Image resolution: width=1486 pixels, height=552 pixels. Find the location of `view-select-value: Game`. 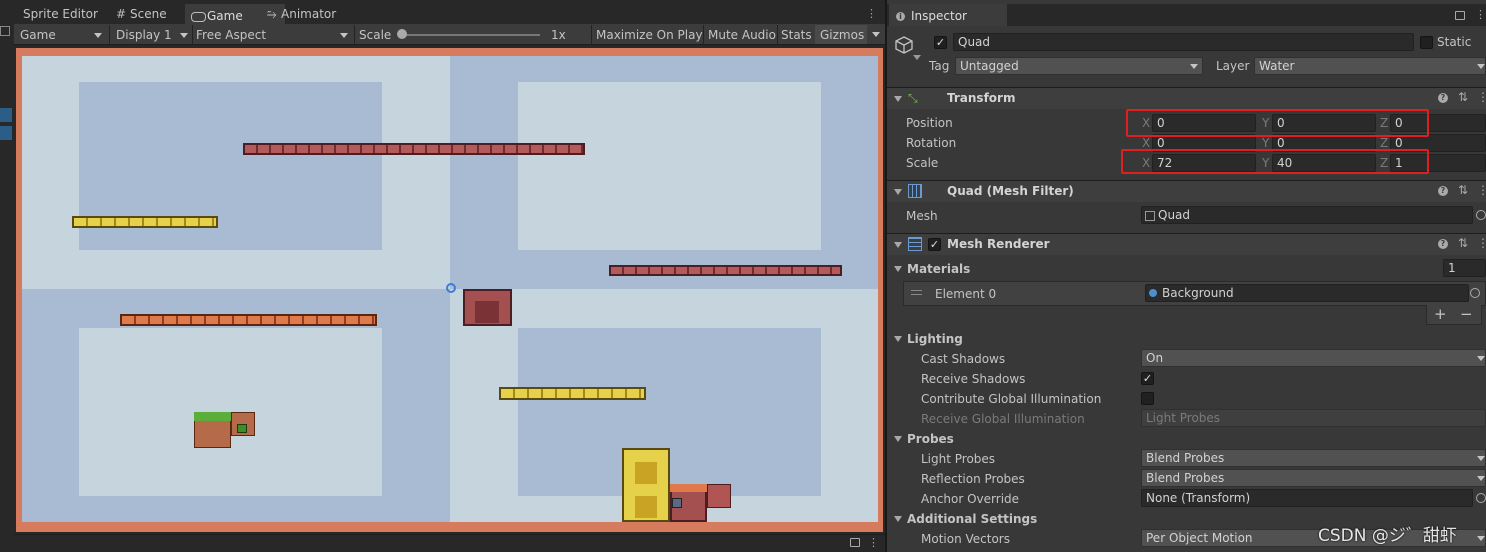

view-select-value: Game is located at coordinates (38, 35).